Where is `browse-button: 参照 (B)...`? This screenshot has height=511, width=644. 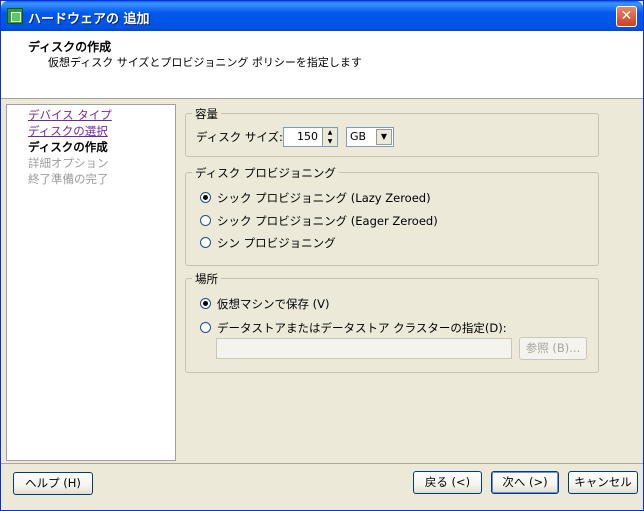
browse-button: 参照 (B)... is located at coordinates (553, 348).